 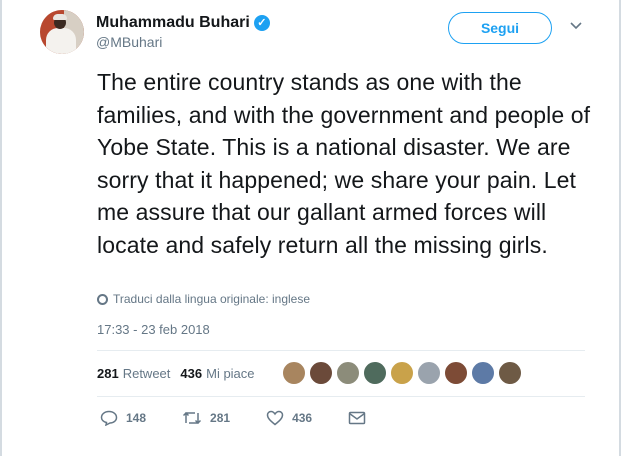 I want to click on window-left-border, so click(x=1, y=228).